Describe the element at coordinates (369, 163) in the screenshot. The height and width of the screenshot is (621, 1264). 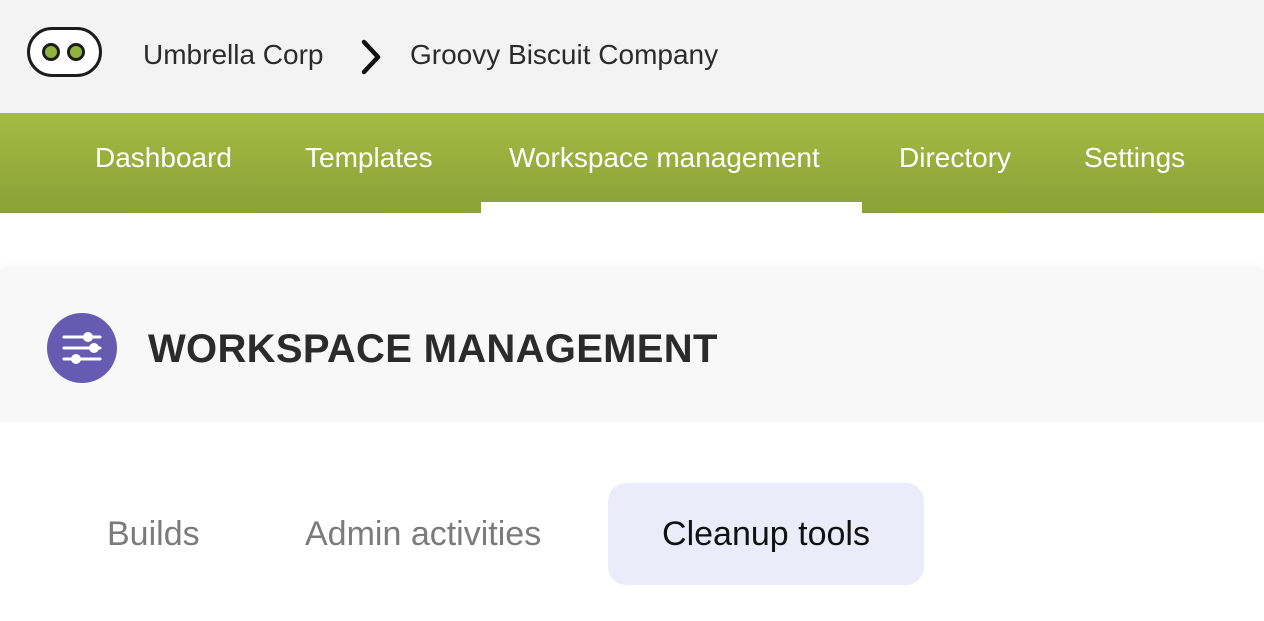
I see `nav-item-templates: Templates` at that location.